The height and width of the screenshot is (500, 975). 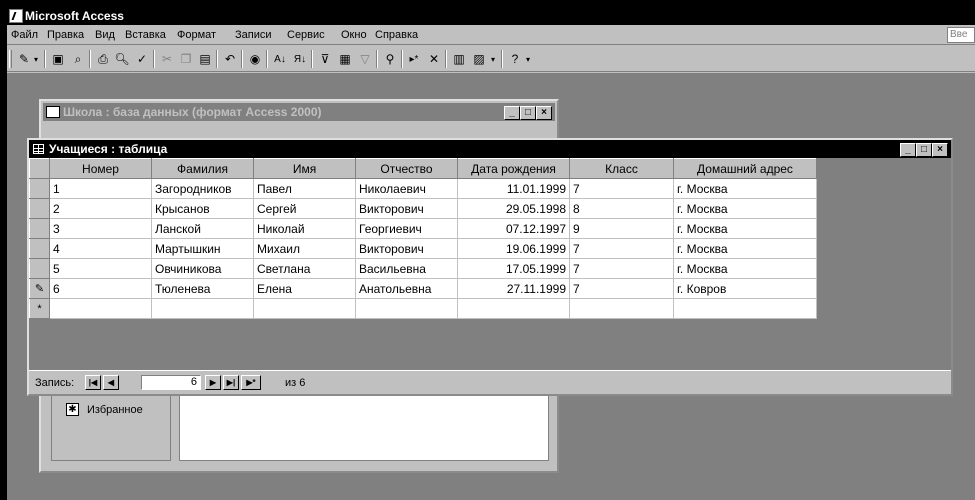 I want to click on filter-by-selection-icon: ⊽, so click(x=325, y=59).